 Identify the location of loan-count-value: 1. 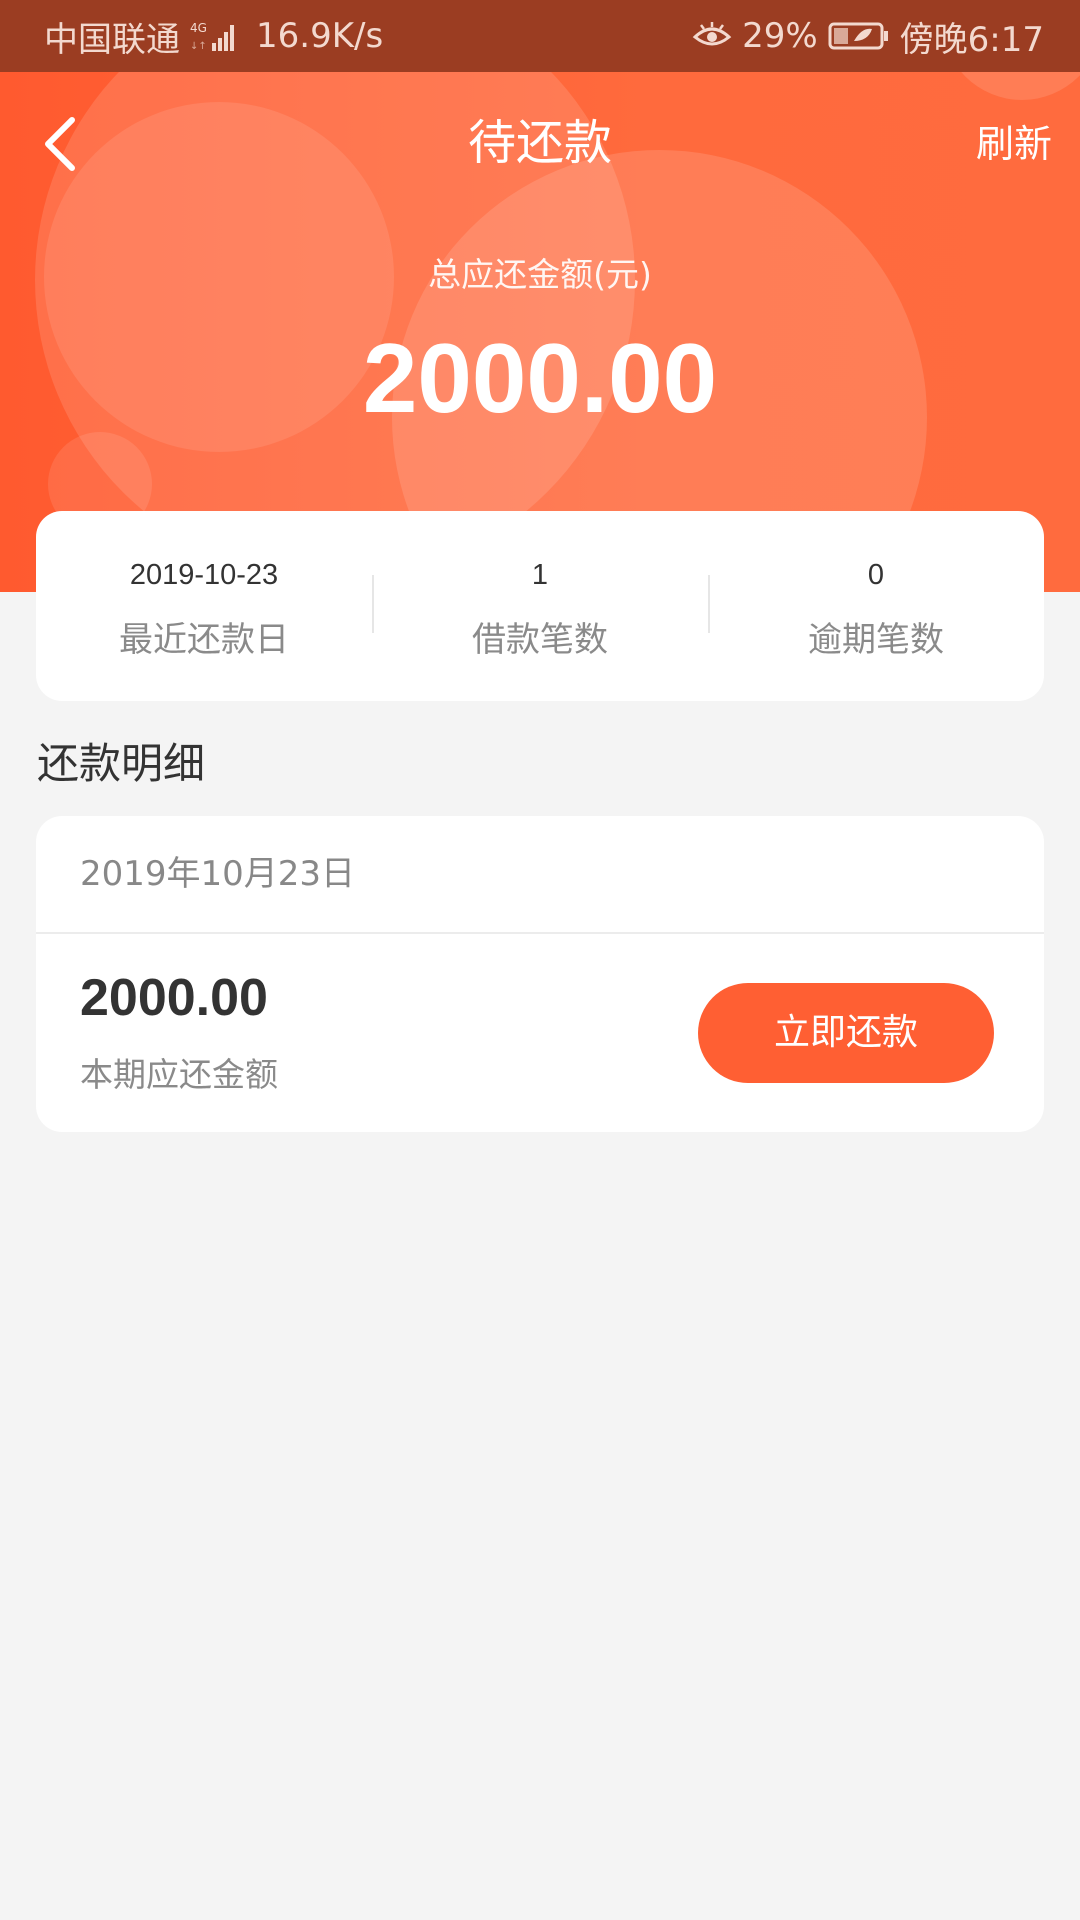
(540, 575).